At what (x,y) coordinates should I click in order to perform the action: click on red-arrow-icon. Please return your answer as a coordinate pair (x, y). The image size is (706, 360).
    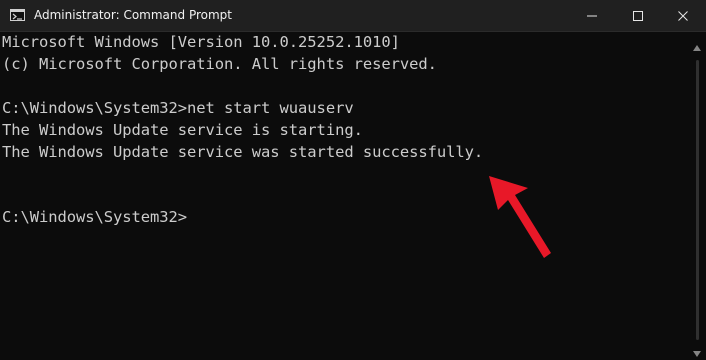
    Looking at the image, I should click on (520, 217).